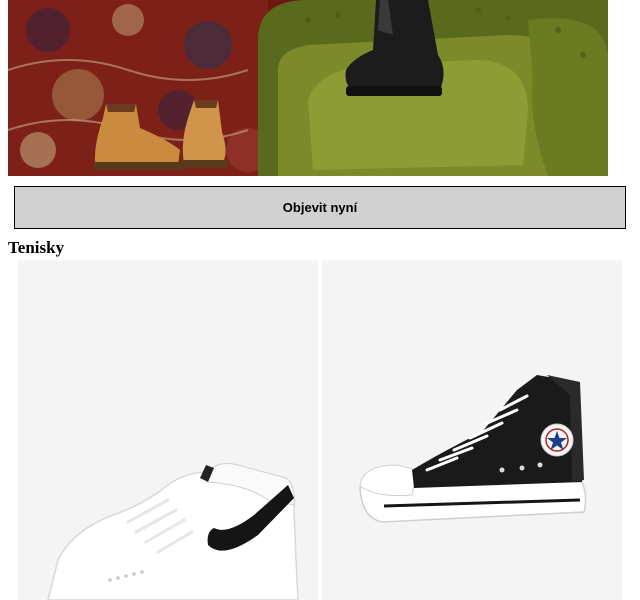  Describe the element at coordinates (173, 531) in the screenshot. I see `product-image-white-sneaker` at that location.